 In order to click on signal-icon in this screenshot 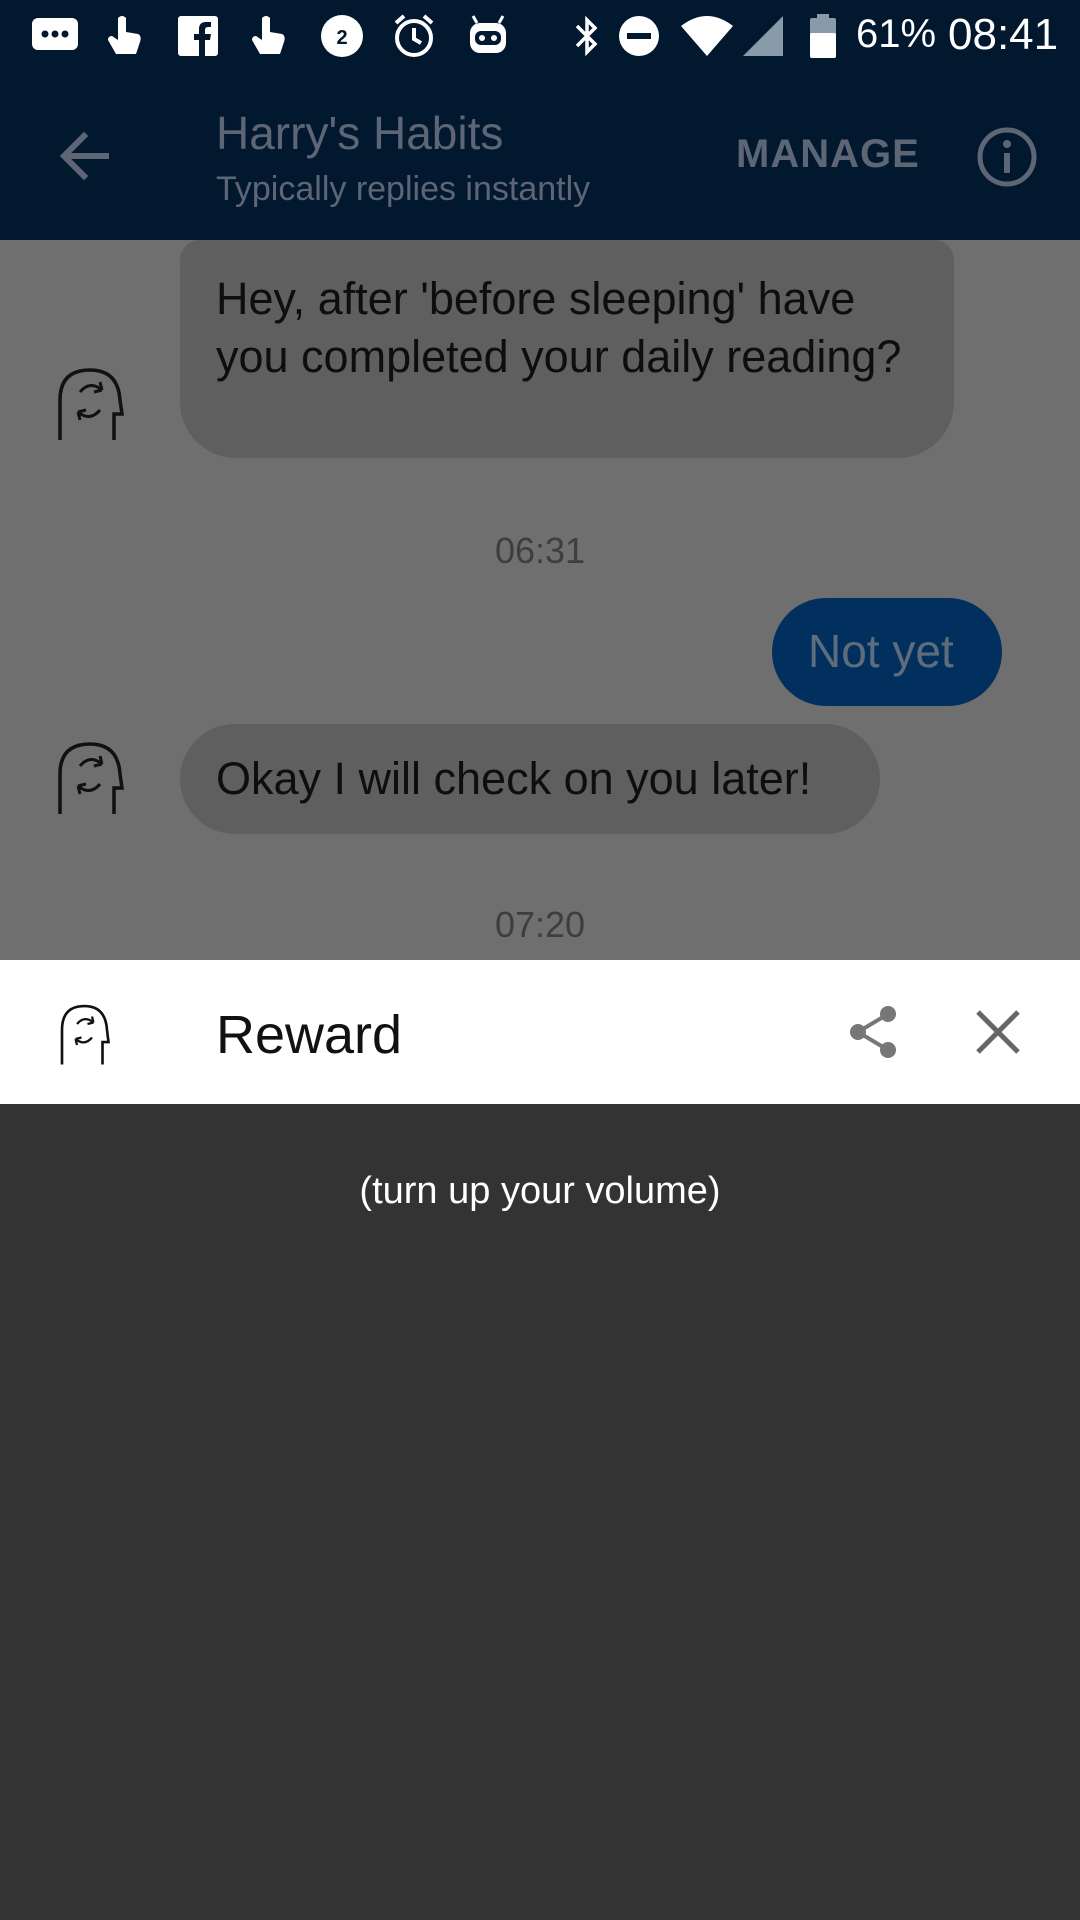, I will do `click(763, 36)`.